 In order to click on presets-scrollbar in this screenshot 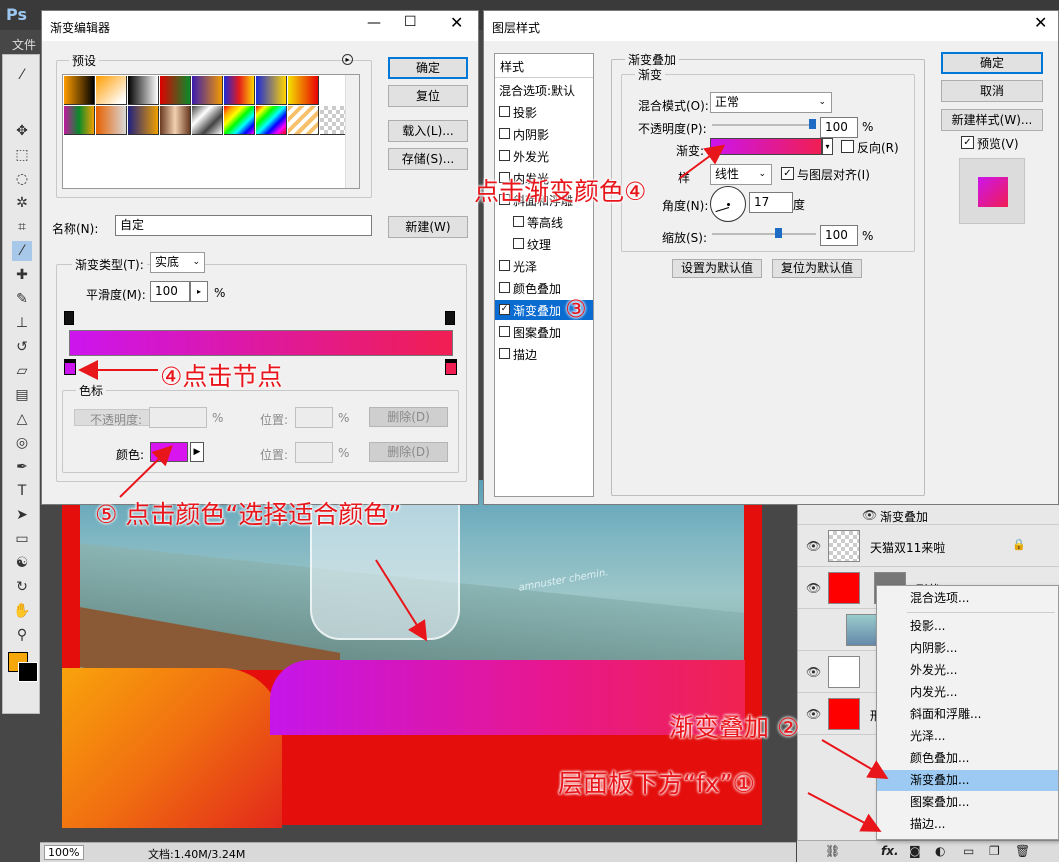, I will do `click(352, 131)`.